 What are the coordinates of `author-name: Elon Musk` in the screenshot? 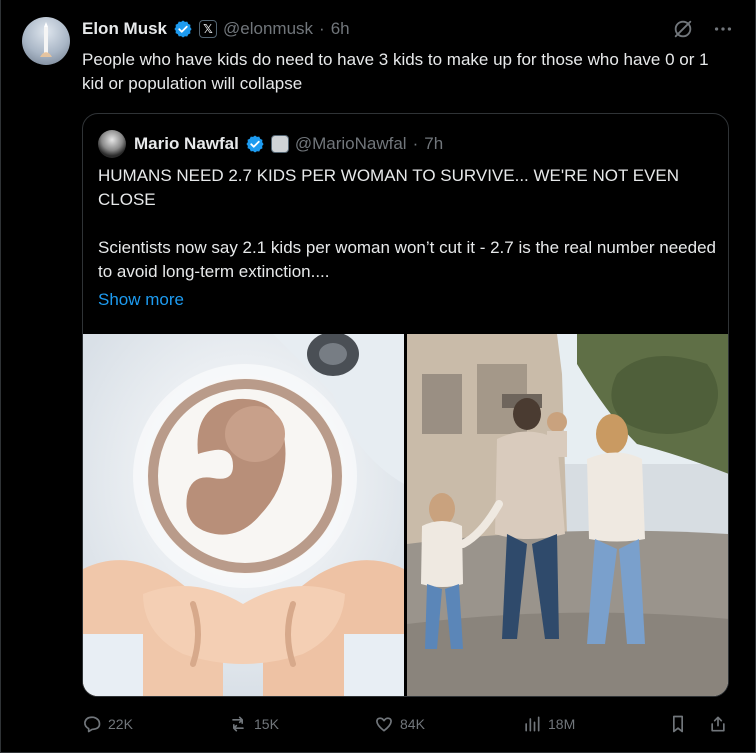 It's located at (124, 29).